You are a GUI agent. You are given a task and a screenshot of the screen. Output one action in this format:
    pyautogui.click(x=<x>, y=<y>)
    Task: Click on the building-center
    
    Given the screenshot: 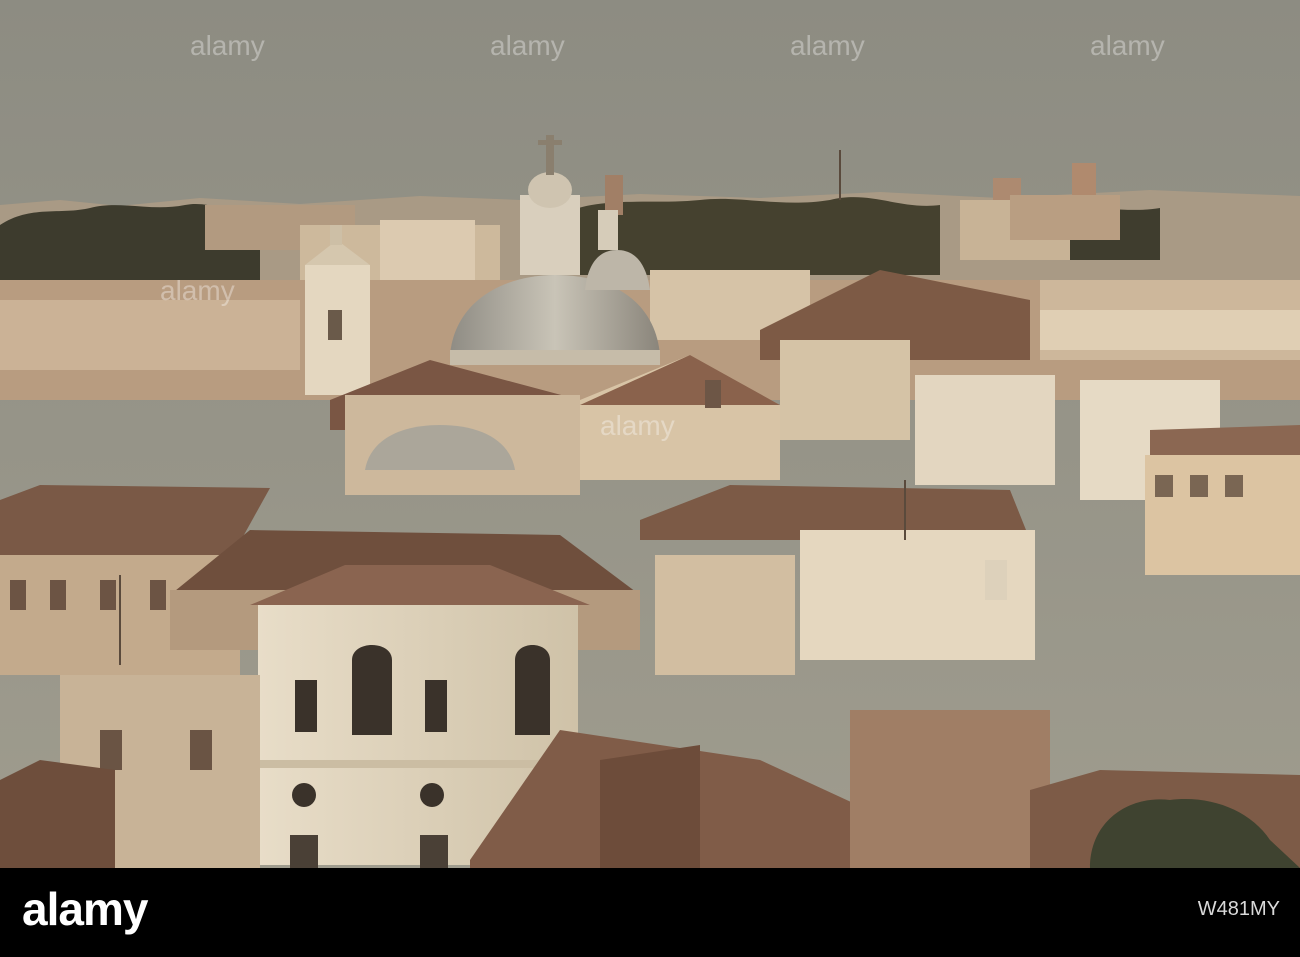 What is the action you would take?
    pyautogui.click(x=725, y=615)
    